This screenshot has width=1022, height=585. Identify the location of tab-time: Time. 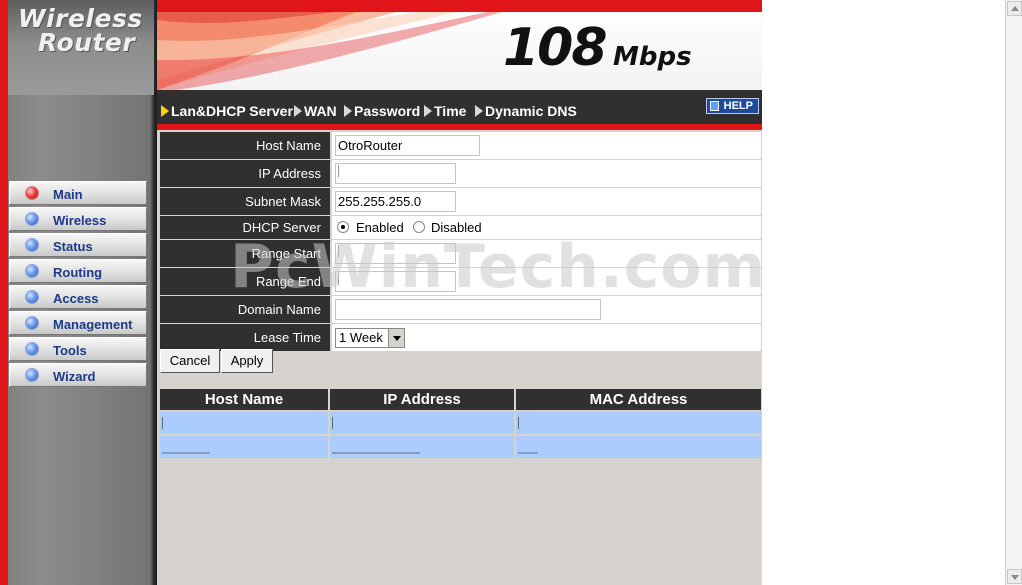
(445, 111).